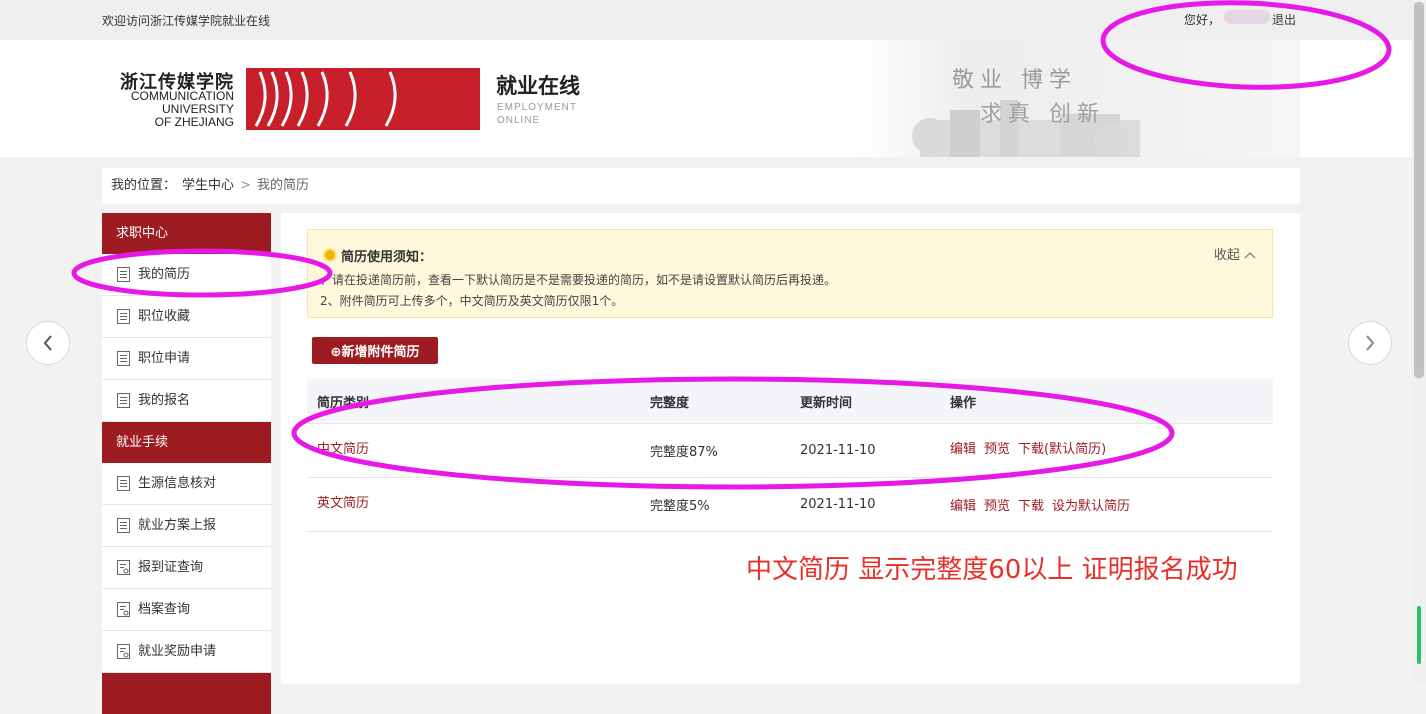  What do you see at coordinates (963, 403) in the screenshot?
I see `column-header-actions: 操作` at bounding box center [963, 403].